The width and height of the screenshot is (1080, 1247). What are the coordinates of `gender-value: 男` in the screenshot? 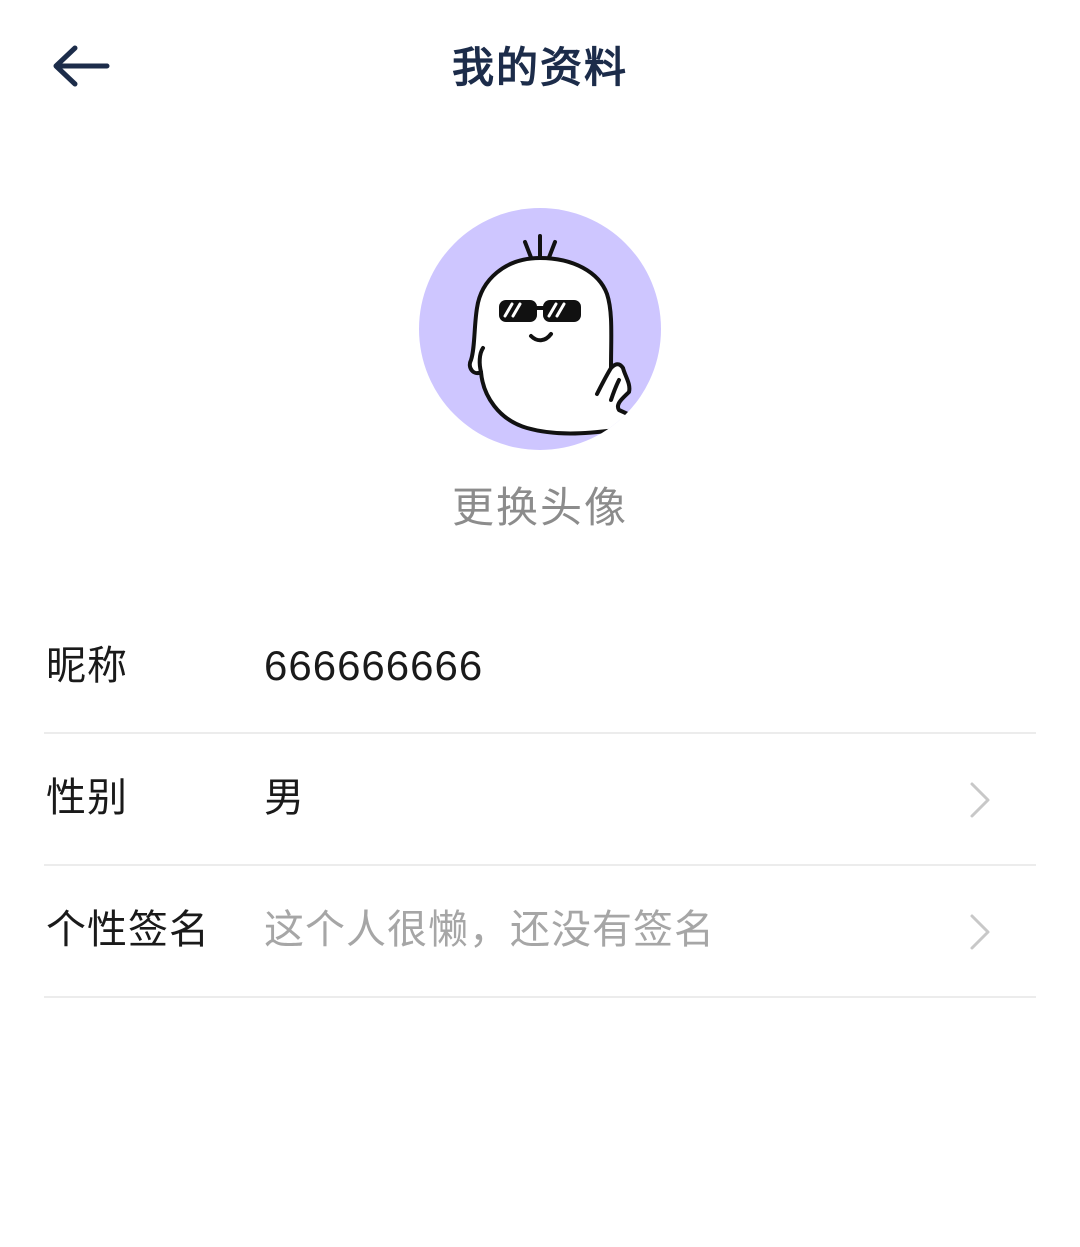 It's located at (284, 798).